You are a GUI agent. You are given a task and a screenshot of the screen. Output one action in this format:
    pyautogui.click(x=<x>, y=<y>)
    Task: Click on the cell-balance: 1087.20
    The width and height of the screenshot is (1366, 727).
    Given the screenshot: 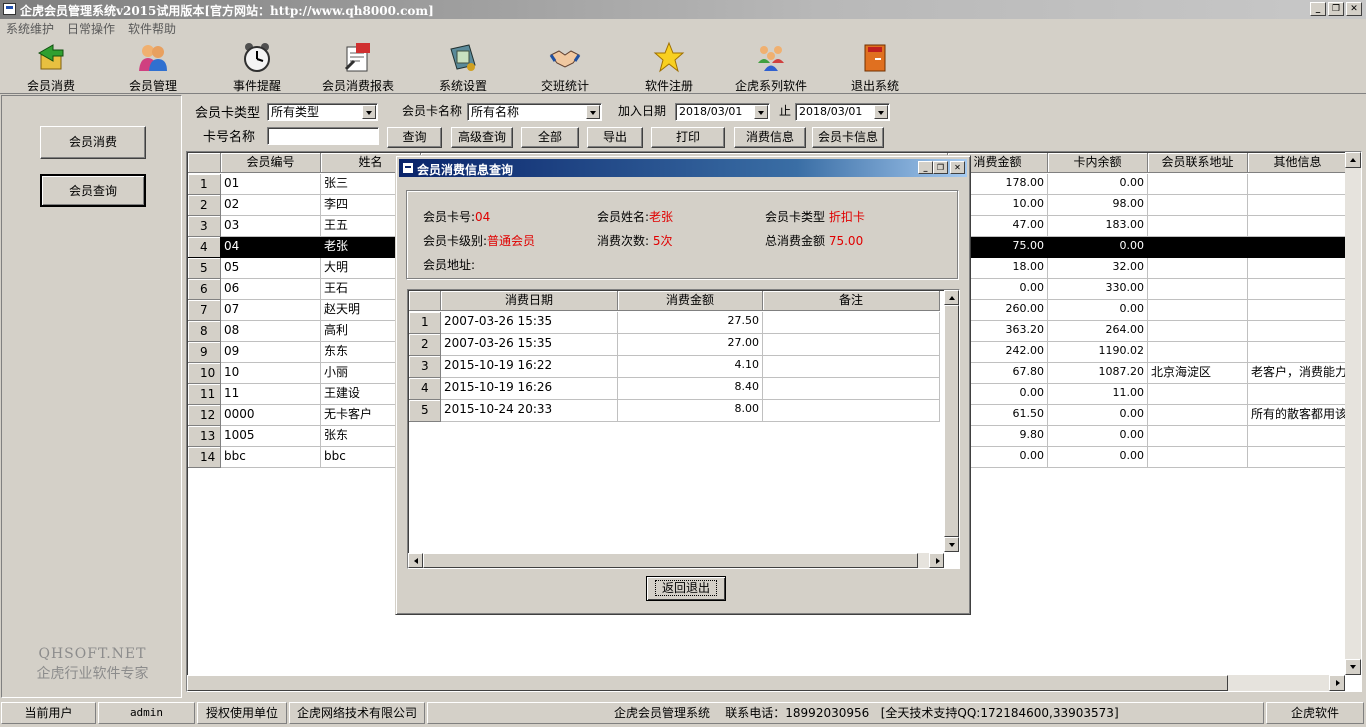 What is the action you would take?
    pyautogui.click(x=1098, y=373)
    